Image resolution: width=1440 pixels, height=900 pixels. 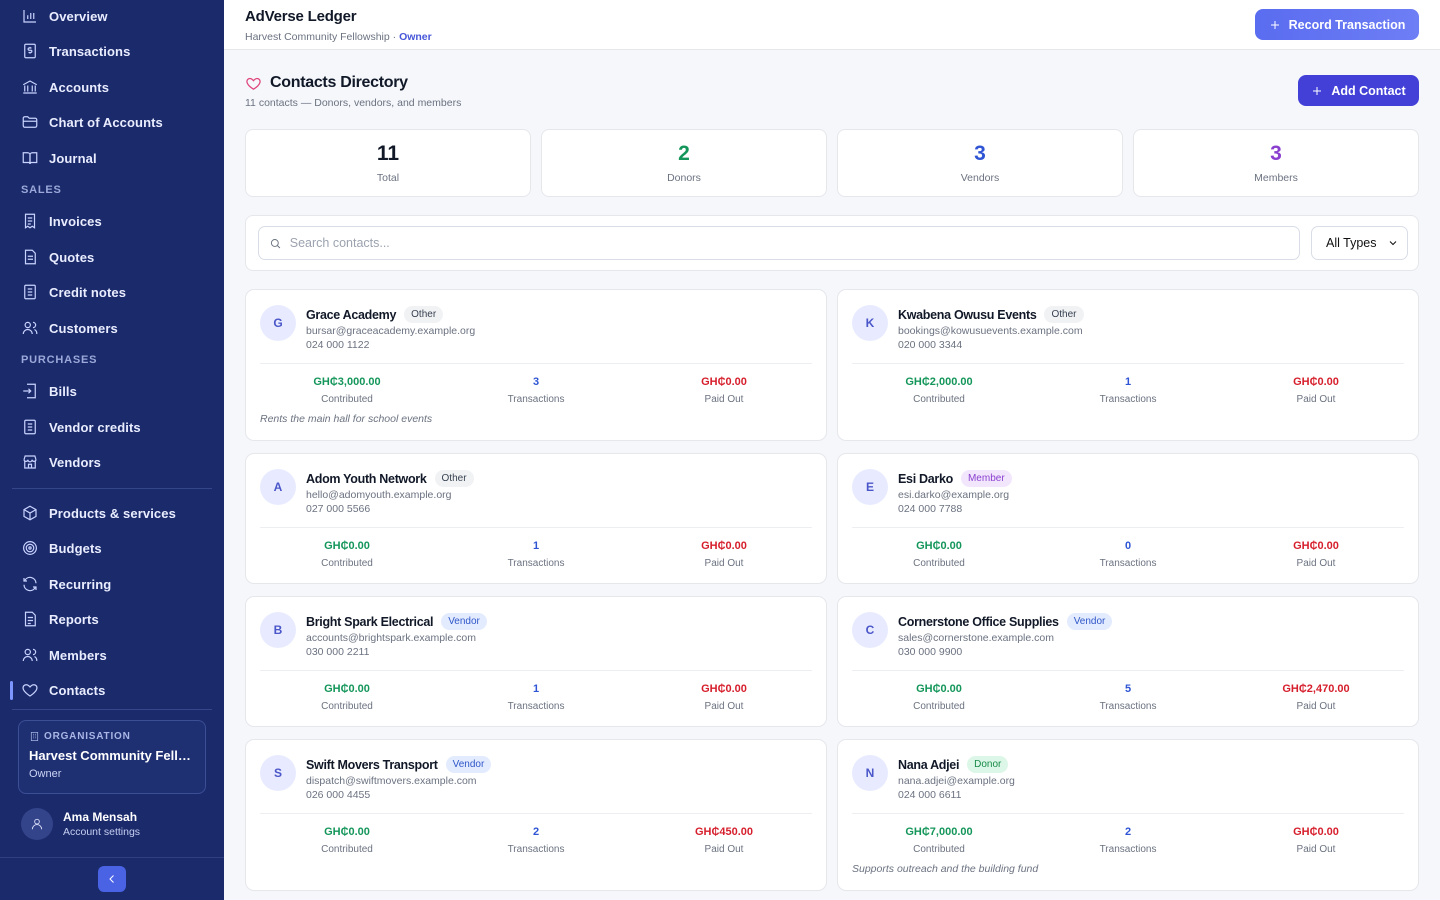 What do you see at coordinates (30, 513) in the screenshot?
I see `package-icon` at bounding box center [30, 513].